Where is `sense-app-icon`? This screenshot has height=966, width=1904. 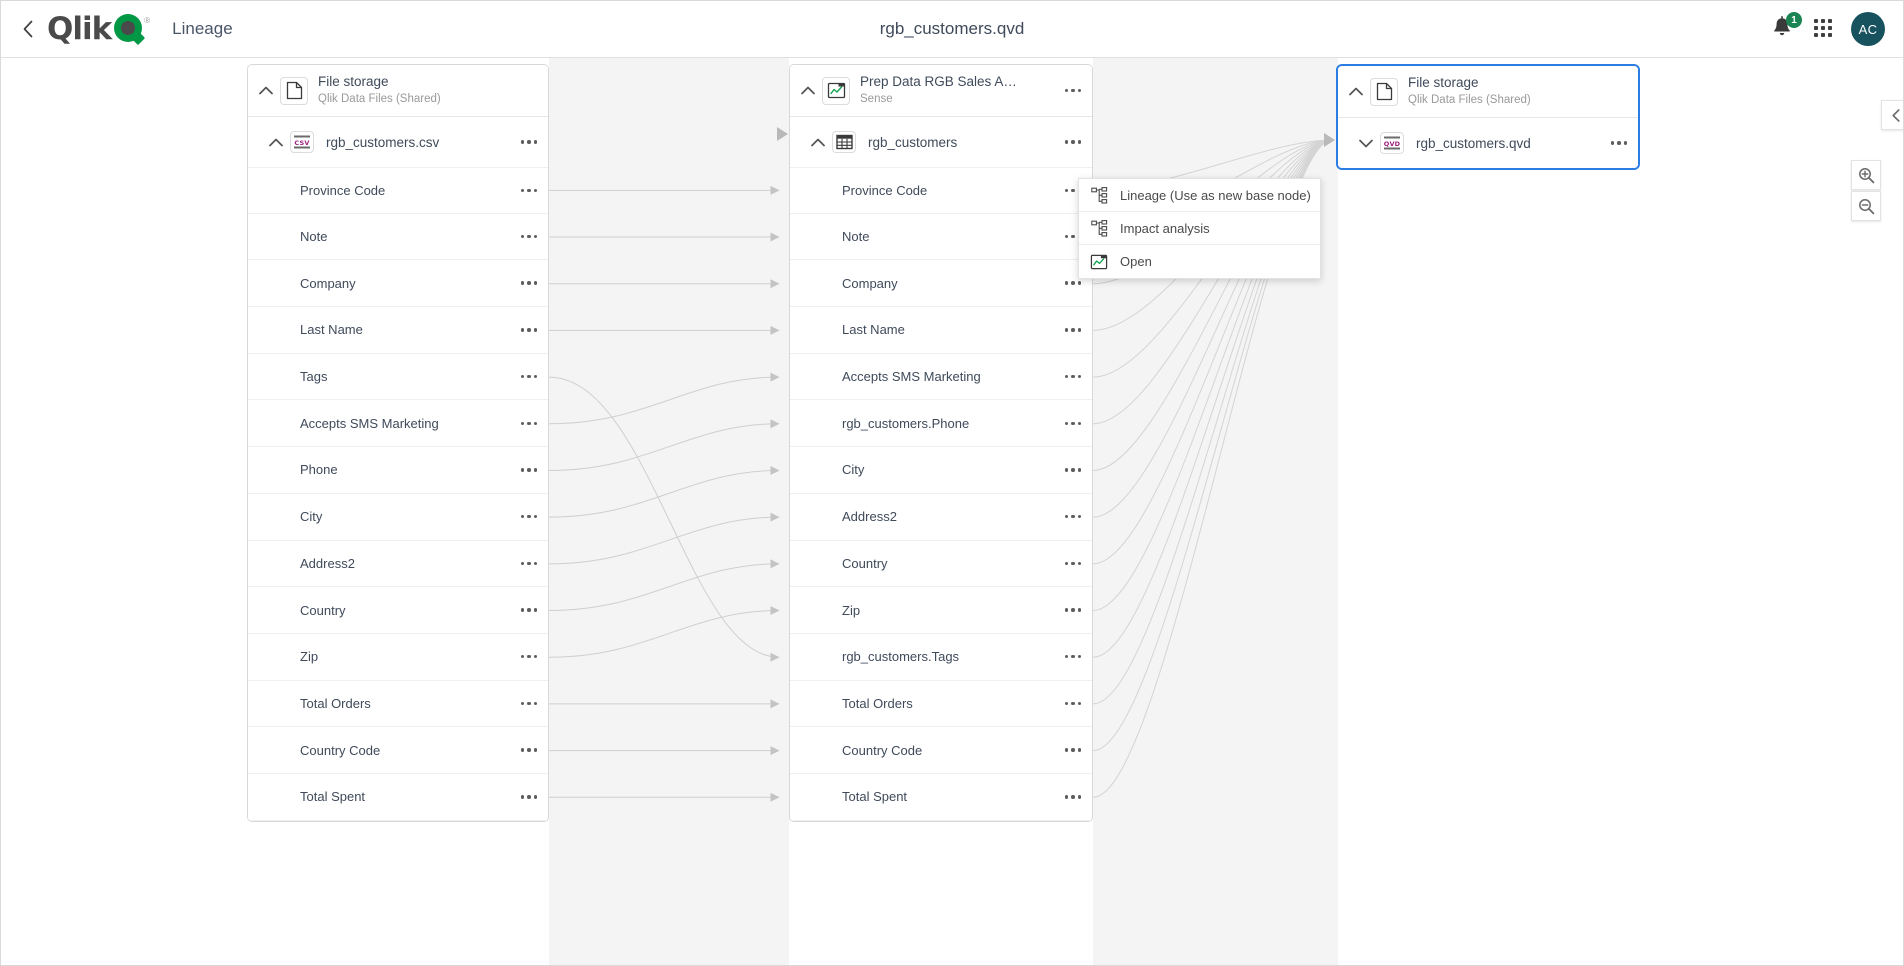
sense-app-icon is located at coordinates (836, 90).